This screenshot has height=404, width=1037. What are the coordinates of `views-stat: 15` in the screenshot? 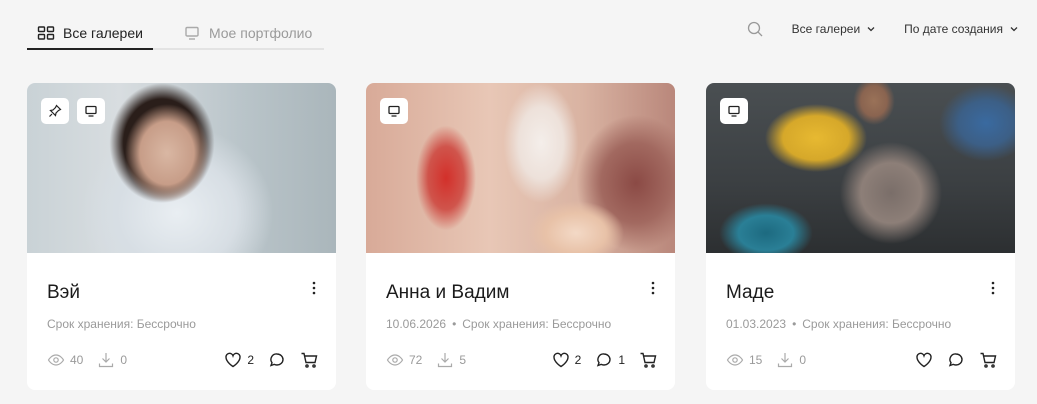 It's located at (744, 360).